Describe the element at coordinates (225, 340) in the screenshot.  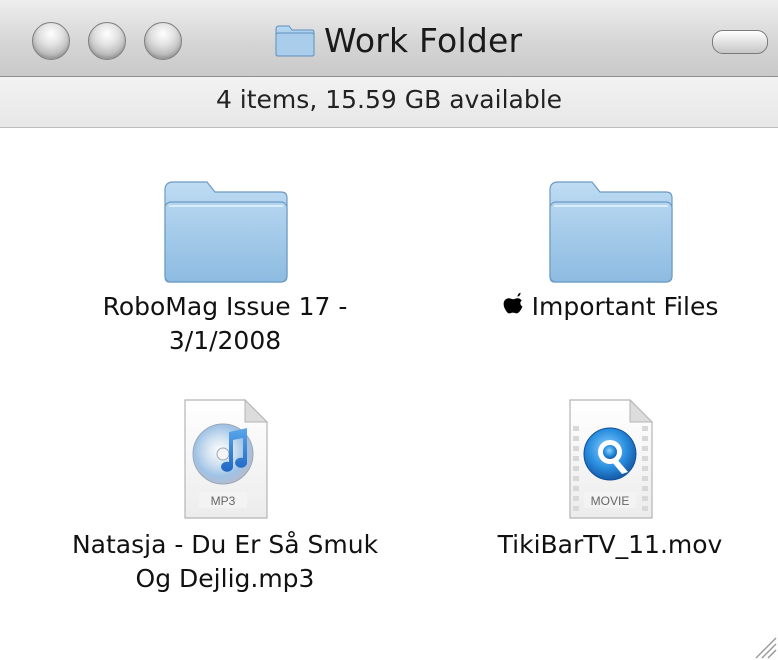
I see `file-label-line2: 3/1/2008` at that location.